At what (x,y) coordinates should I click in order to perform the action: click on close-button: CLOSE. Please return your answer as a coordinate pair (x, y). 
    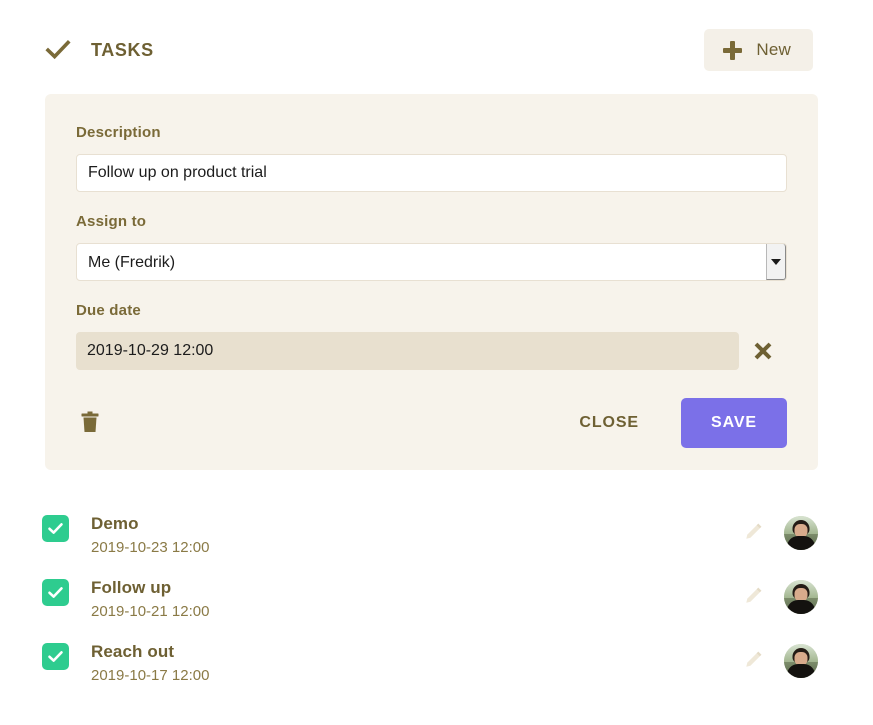
    Looking at the image, I should click on (609, 423).